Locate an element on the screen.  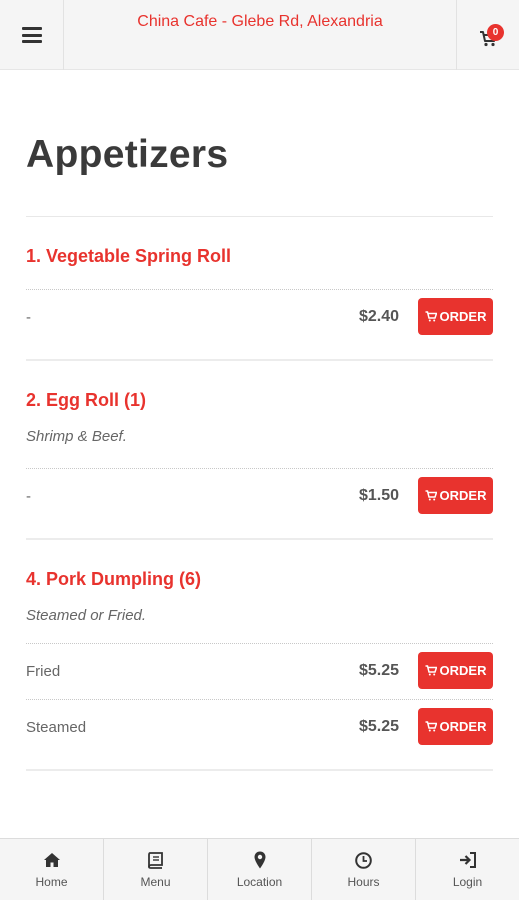
variant-label: Fried is located at coordinates (43, 671).